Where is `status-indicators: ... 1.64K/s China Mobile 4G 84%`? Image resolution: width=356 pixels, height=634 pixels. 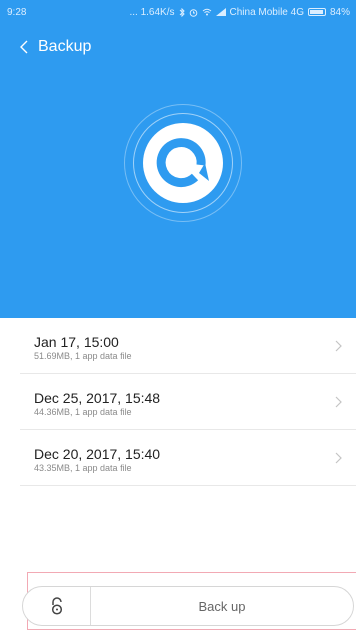 status-indicators: ... 1.64K/s China Mobile 4G 84% is located at coordinates (239, 12).